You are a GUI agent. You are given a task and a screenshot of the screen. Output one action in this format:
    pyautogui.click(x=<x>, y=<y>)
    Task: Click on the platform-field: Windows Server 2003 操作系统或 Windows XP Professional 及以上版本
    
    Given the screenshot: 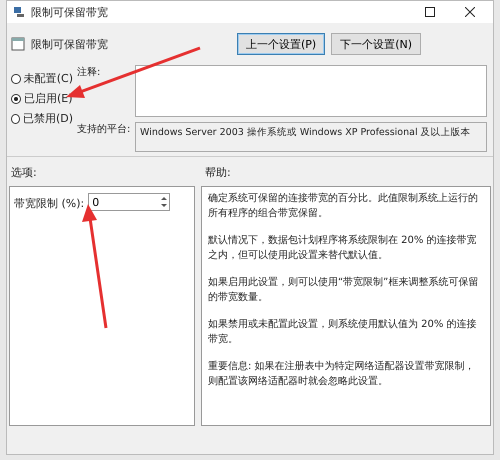 What is the action you would take?
    pyautogui.click(x=311, y=137)
    